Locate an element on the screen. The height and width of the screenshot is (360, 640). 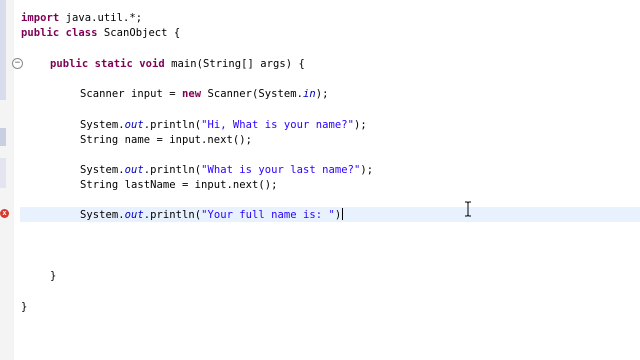
code-line: public static void main(String[] args) { is located at coordinates (177, 64).